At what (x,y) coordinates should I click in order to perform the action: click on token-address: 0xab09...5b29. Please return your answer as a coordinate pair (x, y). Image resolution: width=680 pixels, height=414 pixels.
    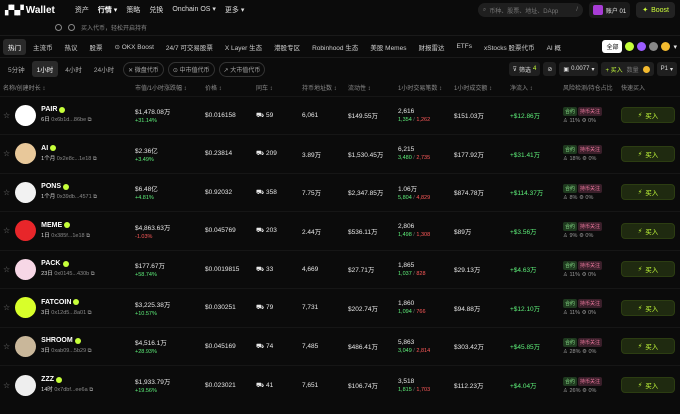
    Looking at the image, I should click on (68, 351).